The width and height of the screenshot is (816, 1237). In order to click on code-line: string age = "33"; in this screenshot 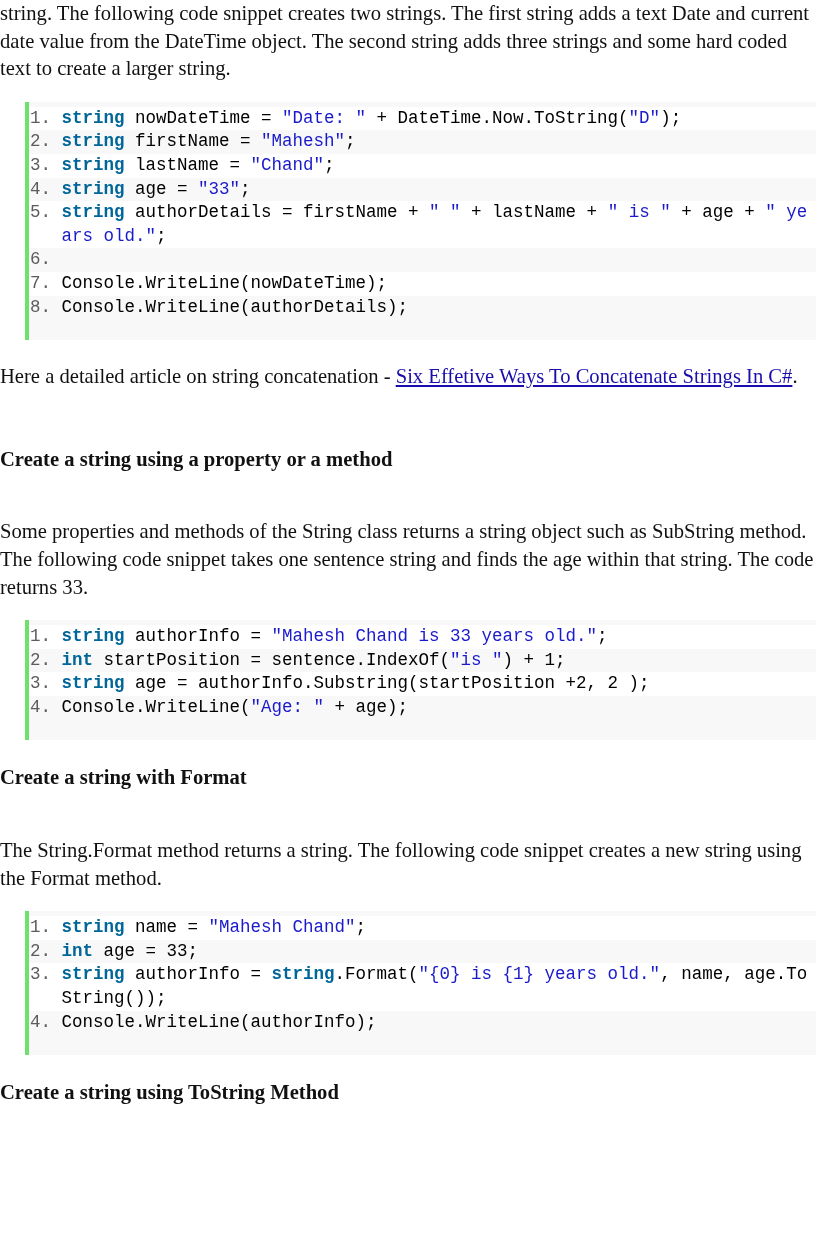, I will do `click(156, 189)`.